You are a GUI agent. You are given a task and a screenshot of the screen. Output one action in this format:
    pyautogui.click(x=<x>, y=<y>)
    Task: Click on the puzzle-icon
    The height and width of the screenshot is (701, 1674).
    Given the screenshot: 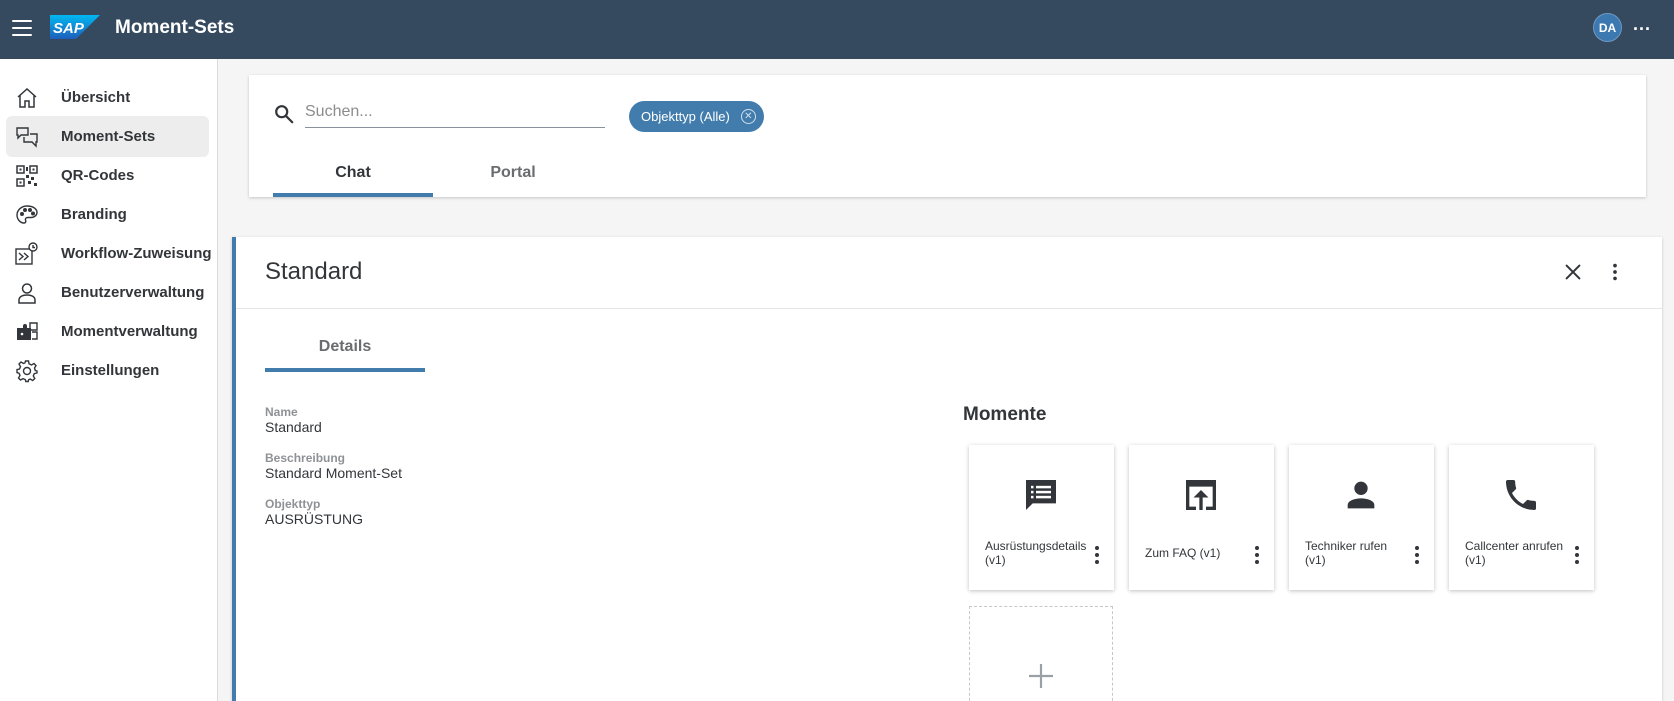 What is the action you would take?
    pyautogui.click(x=27, y=332)
    